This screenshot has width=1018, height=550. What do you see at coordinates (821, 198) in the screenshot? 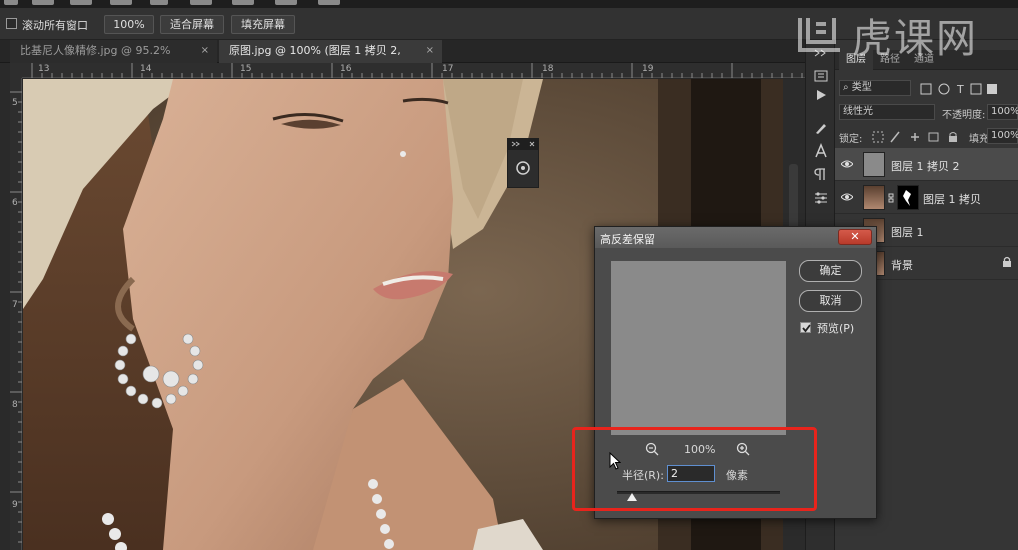
I see `properties-icon` at bounding box center [821, 198].